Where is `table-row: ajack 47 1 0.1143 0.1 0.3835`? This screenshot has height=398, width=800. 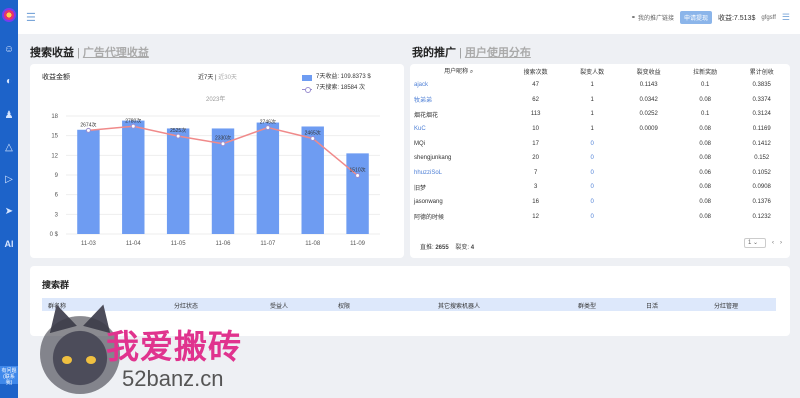 table-row: ajack 47 1 0.1143 0.1 0.3835 is located at coordinates (600, 85).